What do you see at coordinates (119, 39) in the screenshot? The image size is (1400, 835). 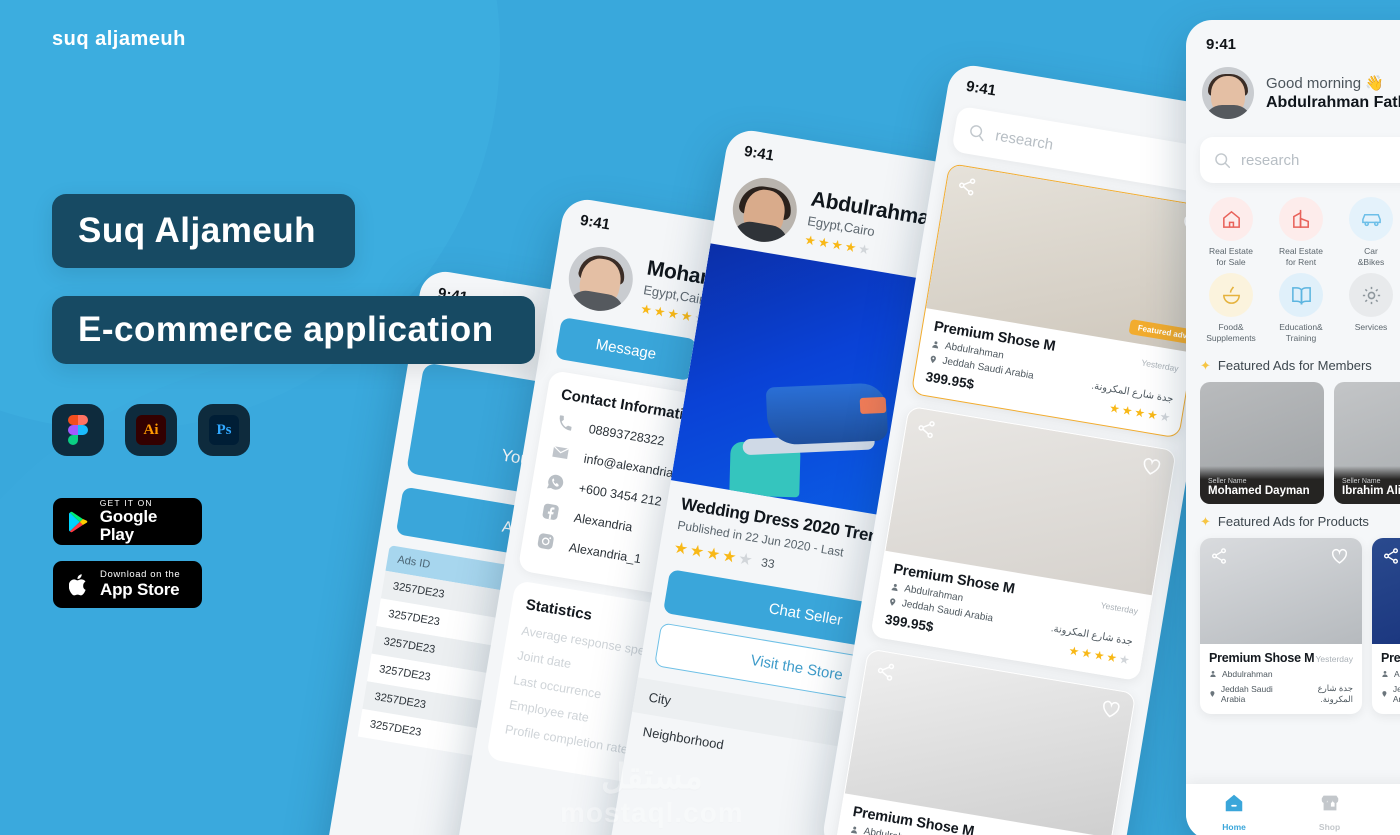 I see `brand-wordmark: suq aljameuh` at bounding box center [119, 39].